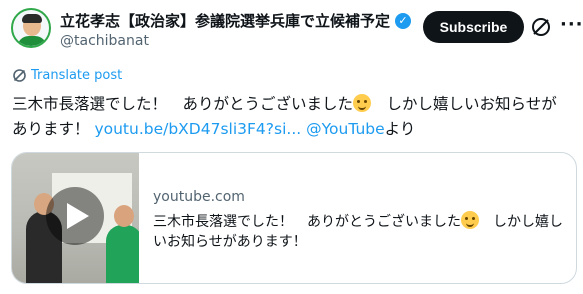 The image size is (583, 294). Describe the element at coordinates (124, 216) in the screenshot. I see `thumbnail-person-right-head` at that location.